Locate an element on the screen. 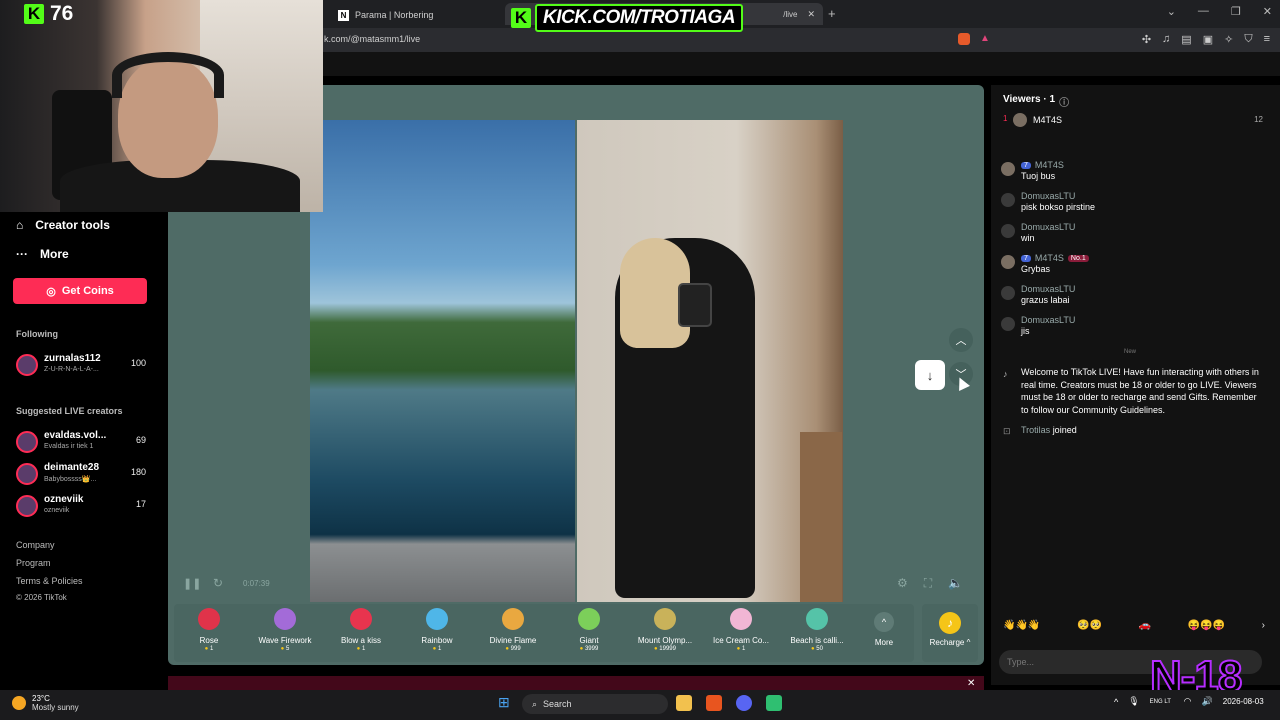 The image size is (1280, 720). gift-item: Mount Olymp... 19999 is located at coordinates (665, 630).